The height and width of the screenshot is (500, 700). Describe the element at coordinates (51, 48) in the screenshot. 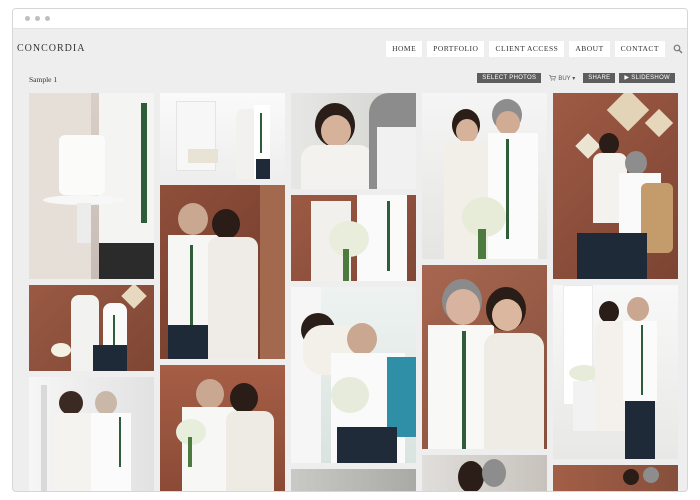

I see `site-logo: CONCORDIA` at that location.